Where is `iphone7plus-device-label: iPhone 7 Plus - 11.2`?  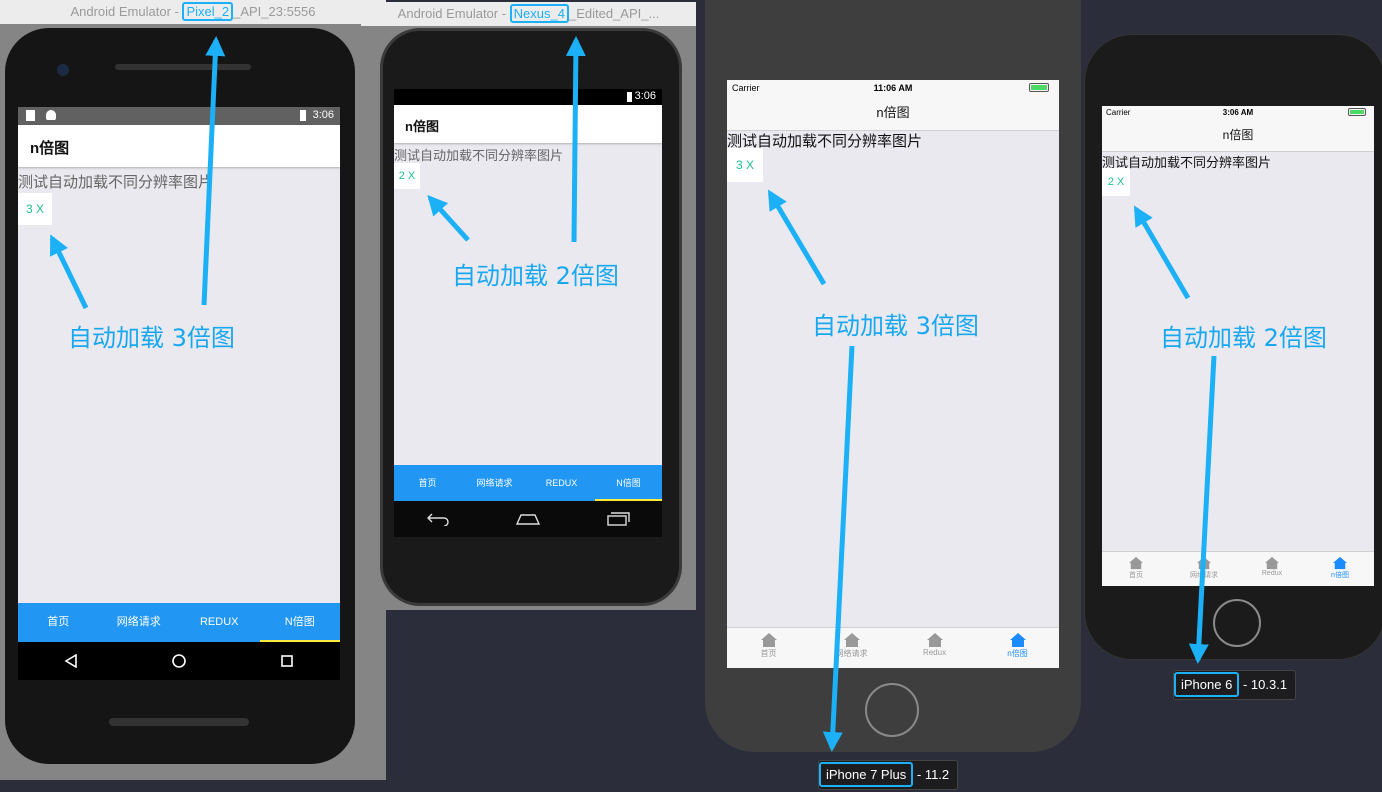 iphone7plus-device-label: iPhone 7 Plus - 11.2 is located at coordinates (888, 775).